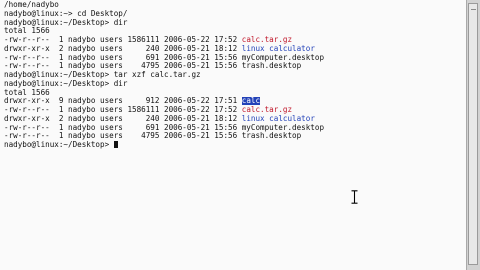 The width and height of the screenshot is (480, 270). I want to click on line-text: /home/nadybo, so click(31, 5).